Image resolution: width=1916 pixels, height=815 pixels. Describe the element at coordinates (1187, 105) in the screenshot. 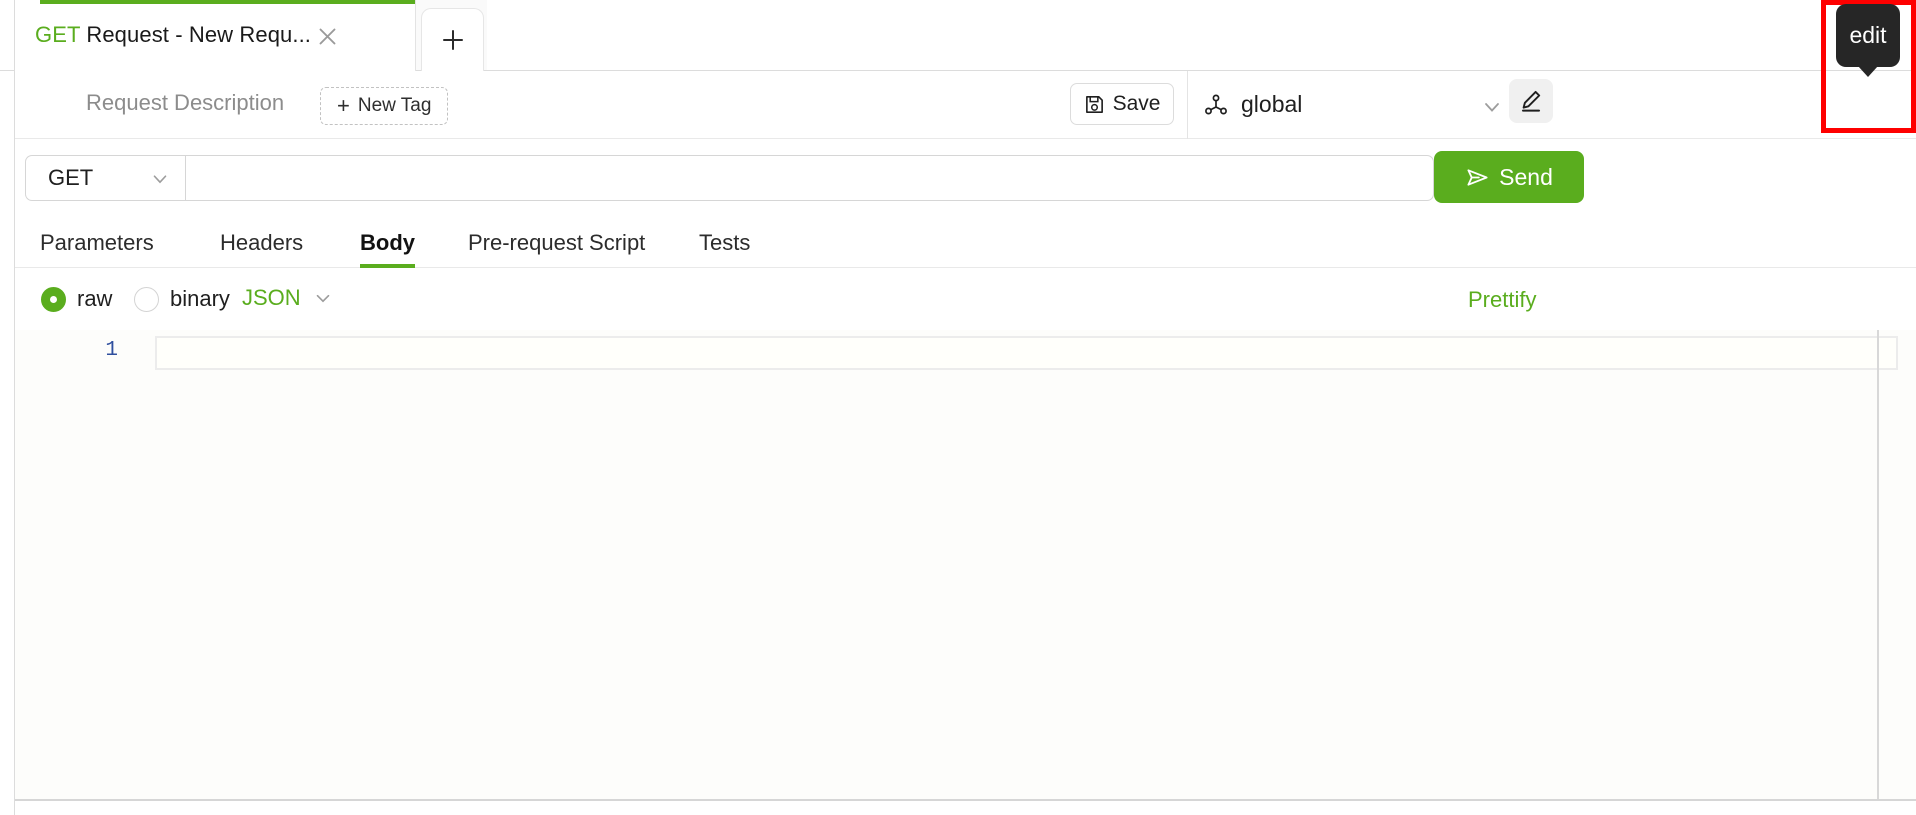

I see `meta-divider` at that location.